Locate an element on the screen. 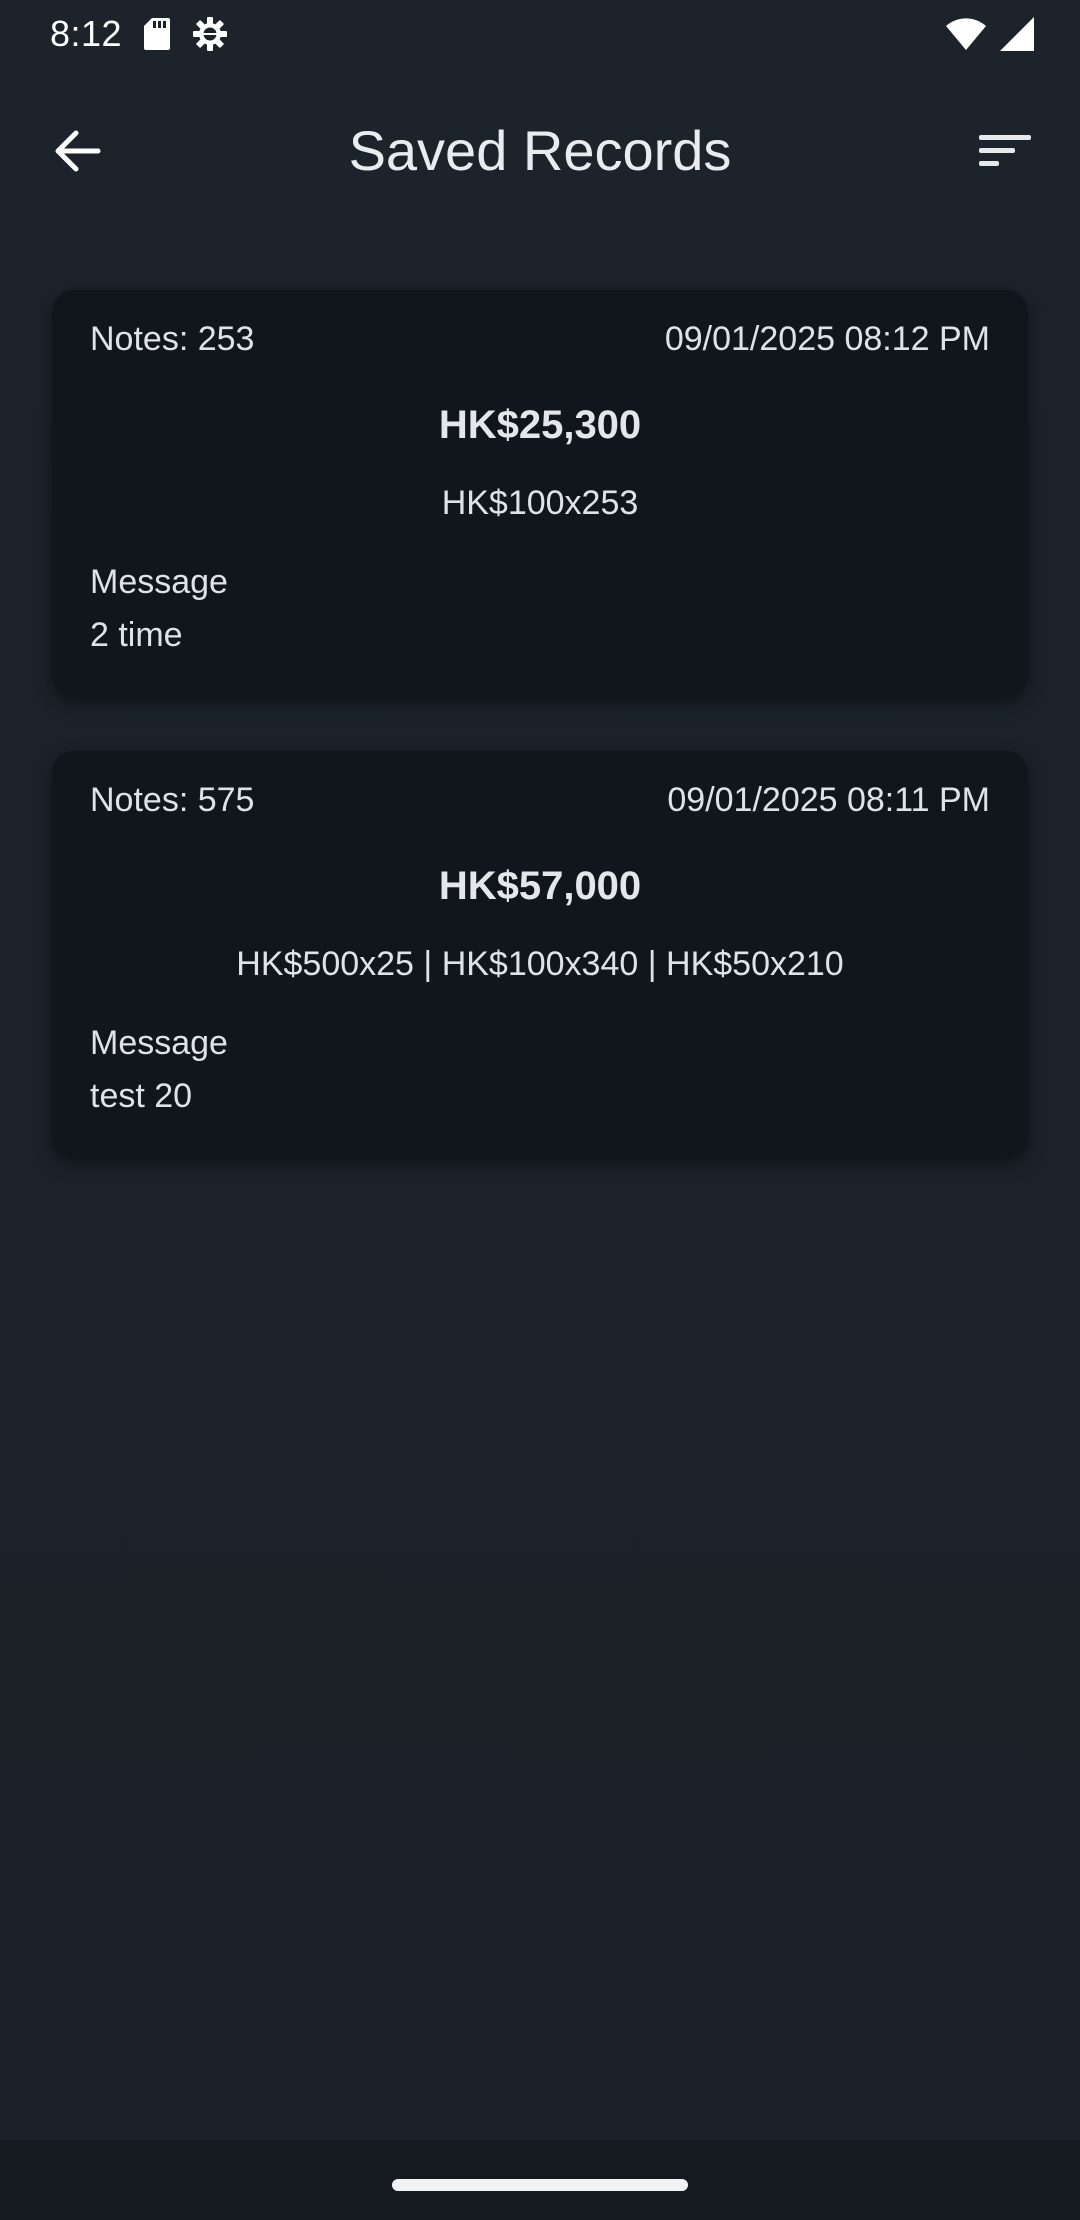 The height and width of the screenshot is (2220, 1080). gesture-handle is located at coordinates (540, 2185).